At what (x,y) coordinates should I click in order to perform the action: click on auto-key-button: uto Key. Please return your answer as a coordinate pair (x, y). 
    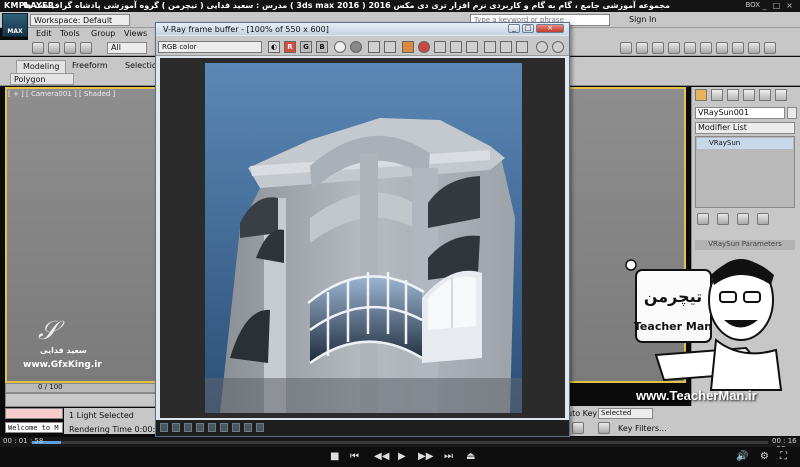
    Looking at the image, I should click on (582, 413).